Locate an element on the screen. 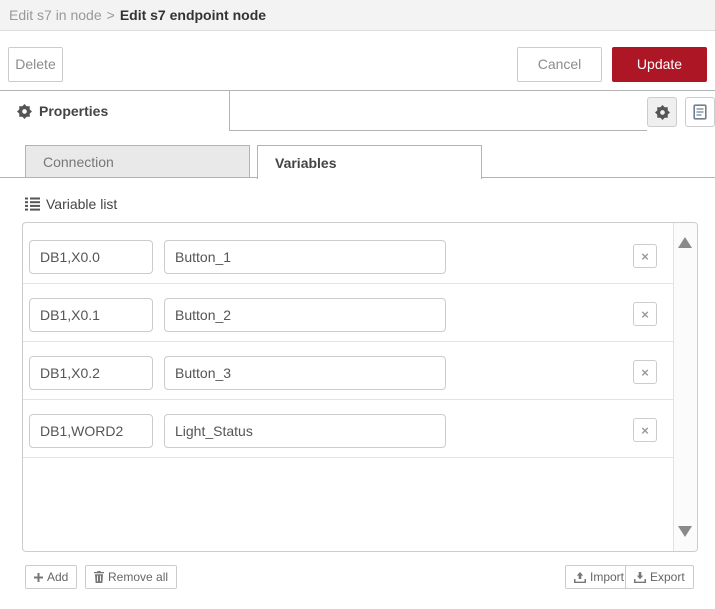 The width and height of the screenshot is (715, 609). tab-connection-label: Connection is located at coordinates (78, 161).